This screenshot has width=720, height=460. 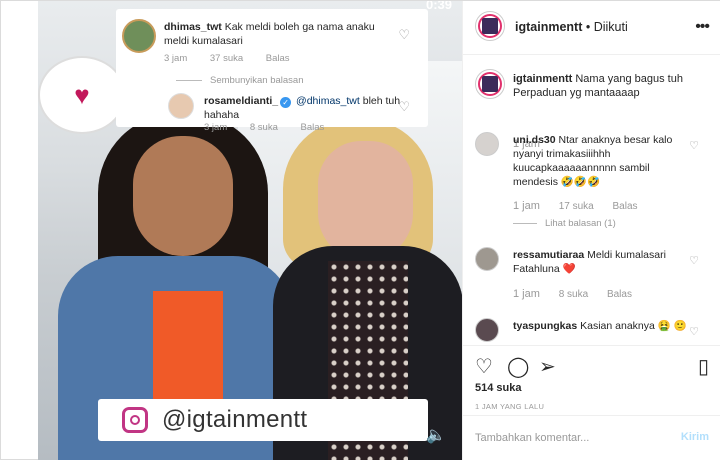 What do you see at coordinates (183, 196) in the screenshot?
I see `person-left-face` at bounding box center [183, 196].